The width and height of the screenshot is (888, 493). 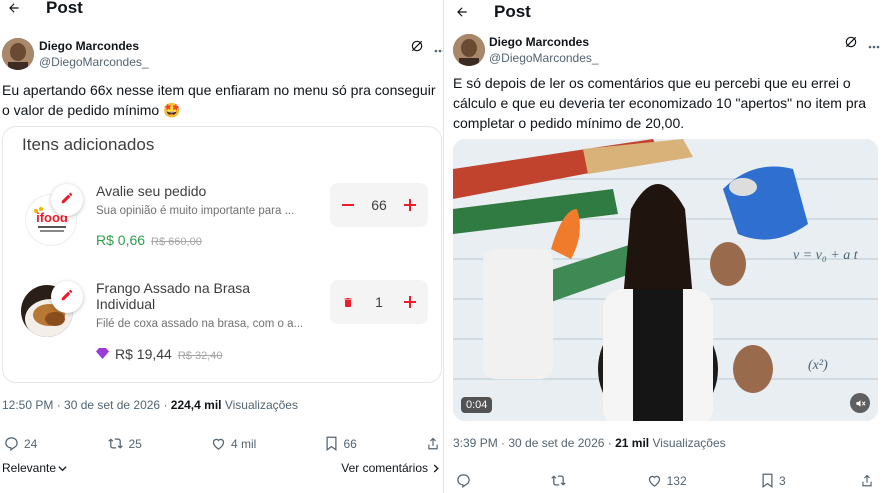 What do you see at coordinates (62, 468) in the screenshot?
I see `chevron-down-icon` at bounding box center [62, 468].